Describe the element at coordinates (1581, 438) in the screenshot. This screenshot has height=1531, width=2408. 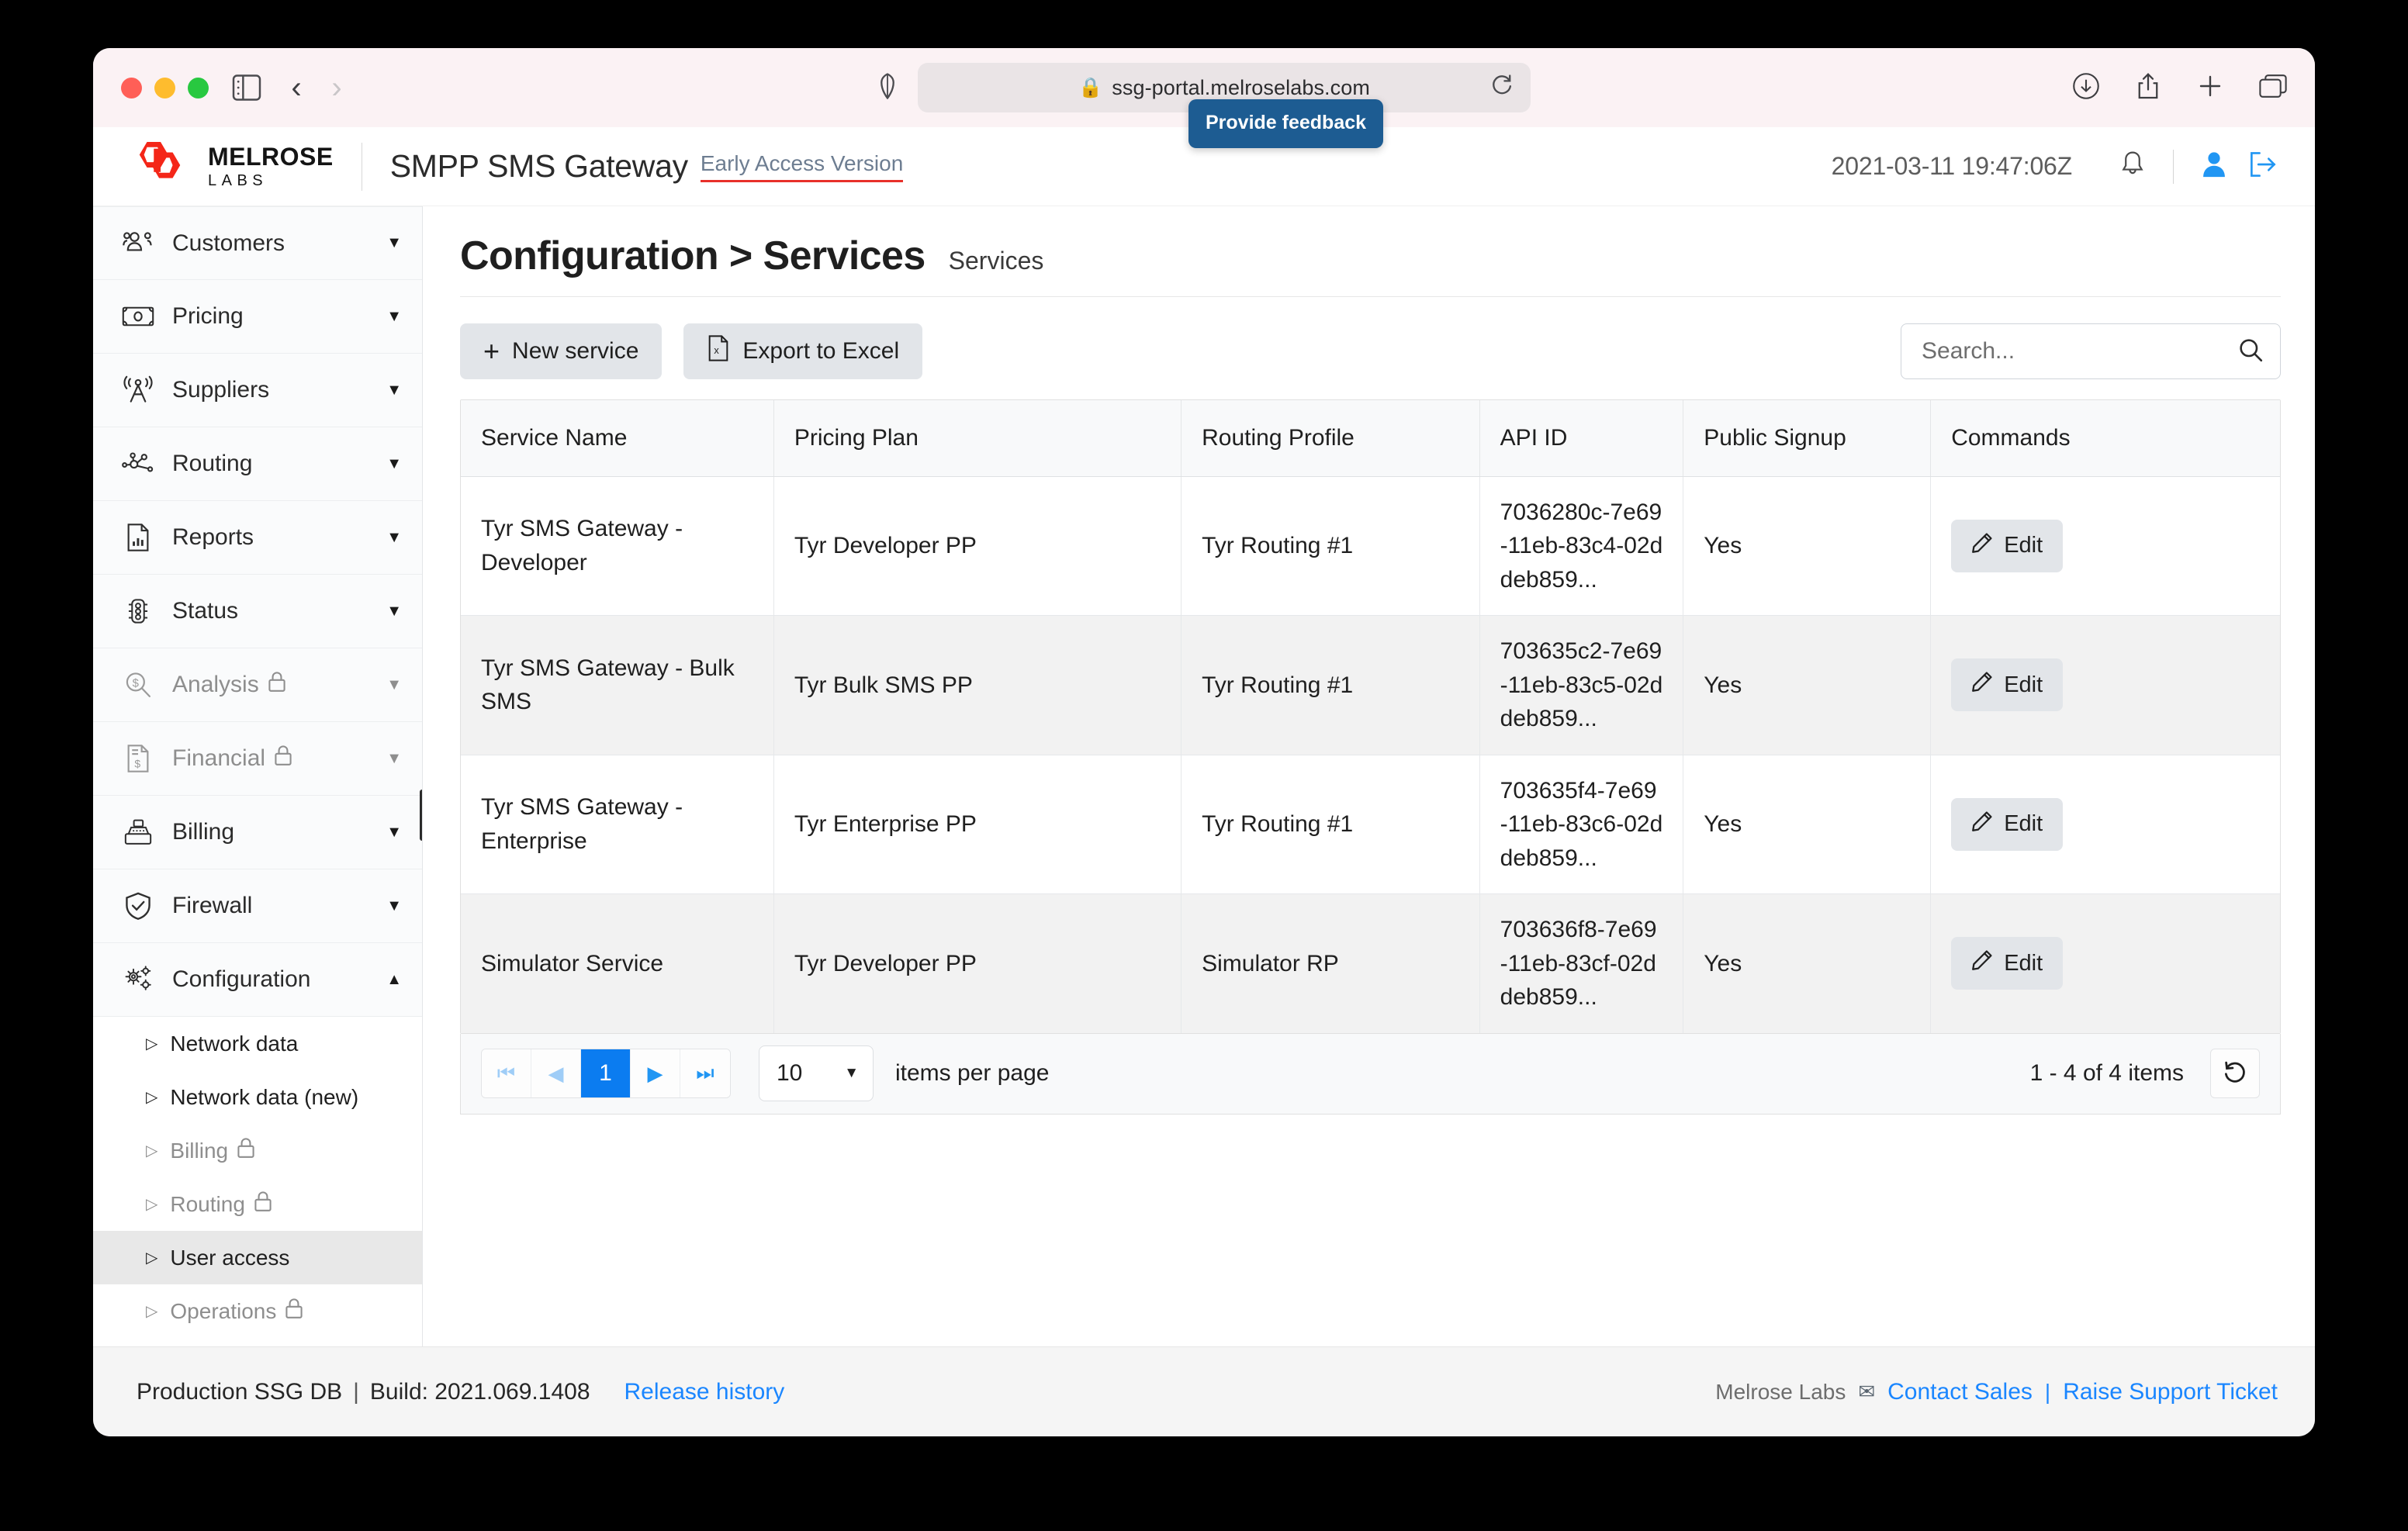
I see `column-header: API ID` at that location.